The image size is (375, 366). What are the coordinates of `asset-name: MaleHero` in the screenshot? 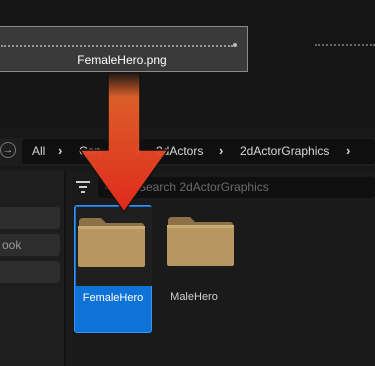 It's located at (194, 297).